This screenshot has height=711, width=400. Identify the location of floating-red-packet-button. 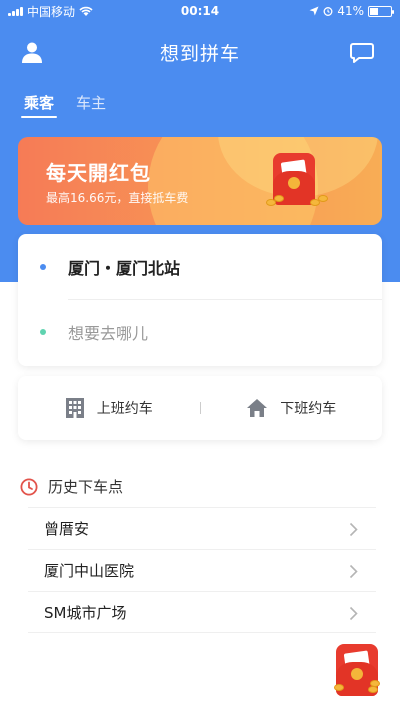
(357, 670).